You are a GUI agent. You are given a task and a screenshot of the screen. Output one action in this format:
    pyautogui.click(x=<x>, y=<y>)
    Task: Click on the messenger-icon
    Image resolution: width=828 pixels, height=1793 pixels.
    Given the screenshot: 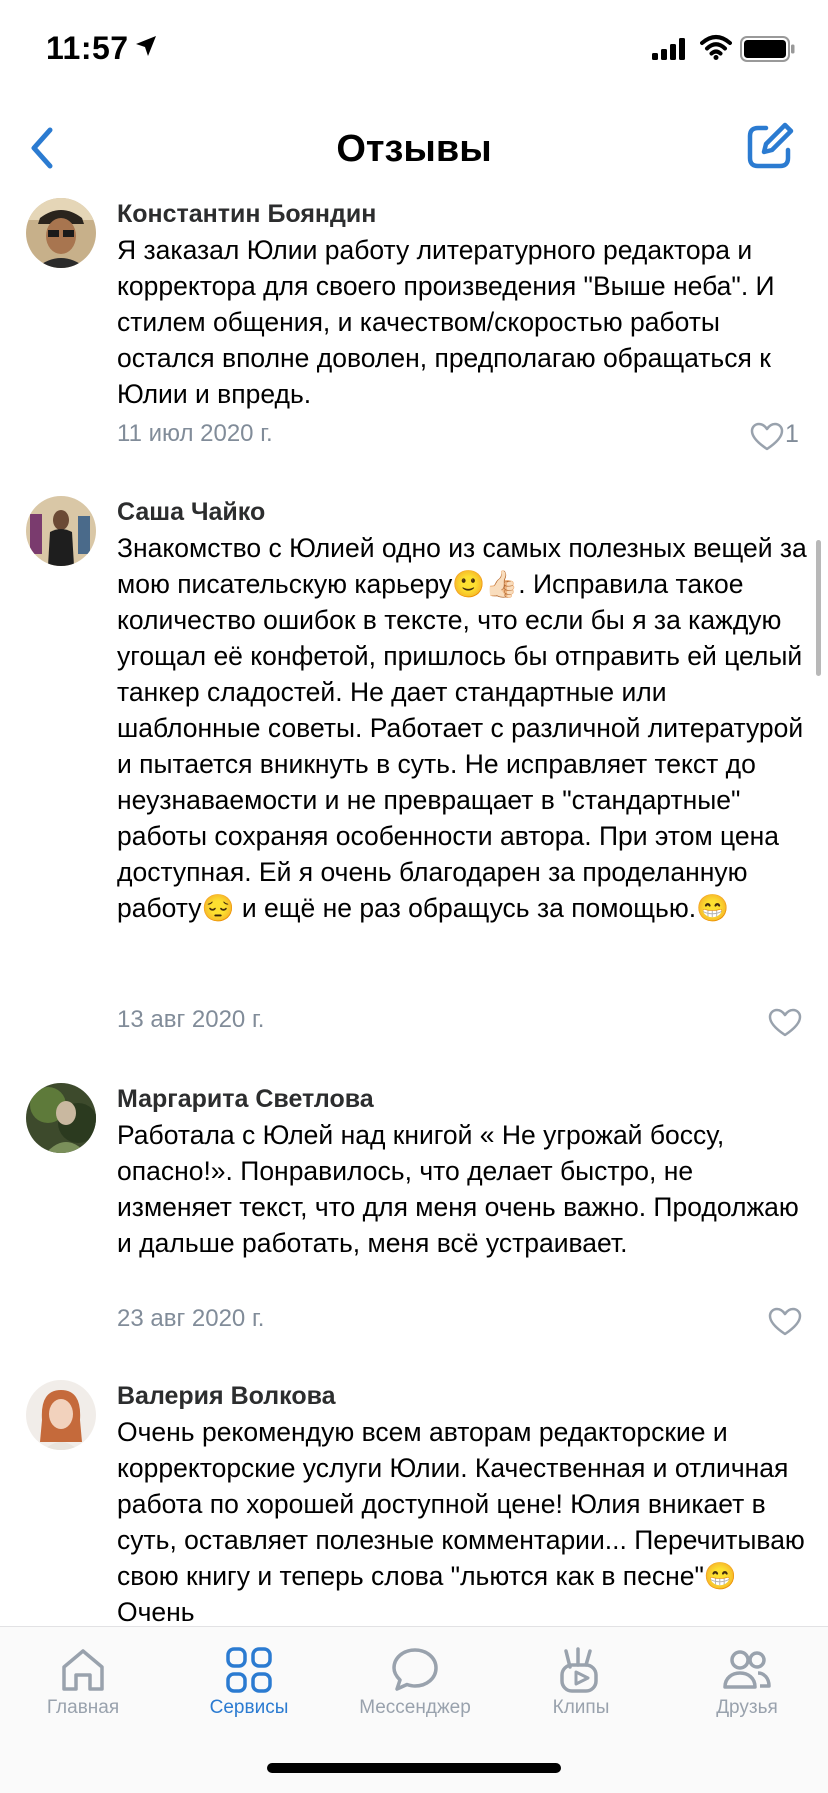 What is the action you would take?
    pyautogui.click(x=415, y=1669)
    